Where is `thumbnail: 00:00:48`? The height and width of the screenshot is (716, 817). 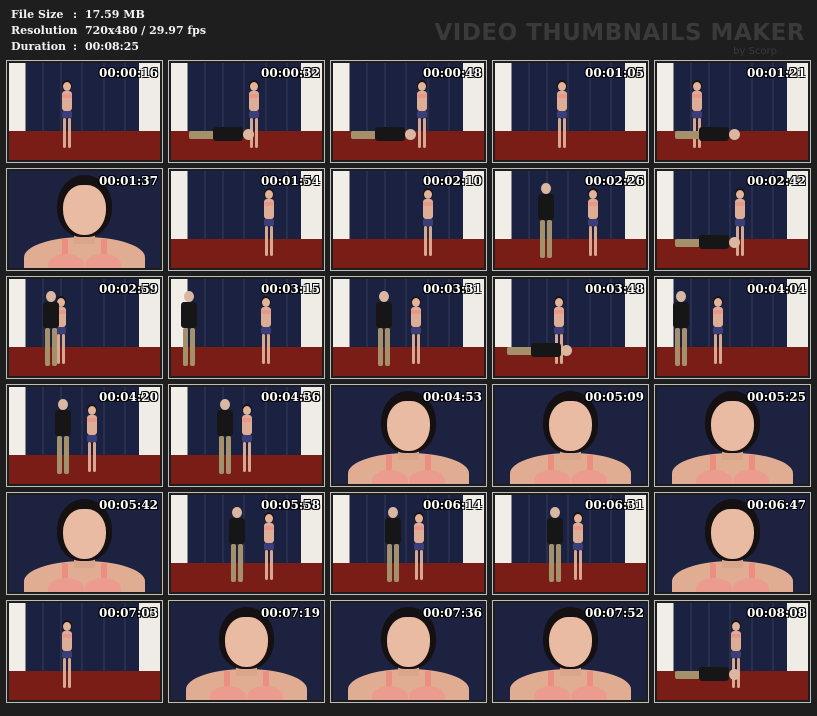 thumbnail: 00:00:48 is located at coordinates (408, 111).